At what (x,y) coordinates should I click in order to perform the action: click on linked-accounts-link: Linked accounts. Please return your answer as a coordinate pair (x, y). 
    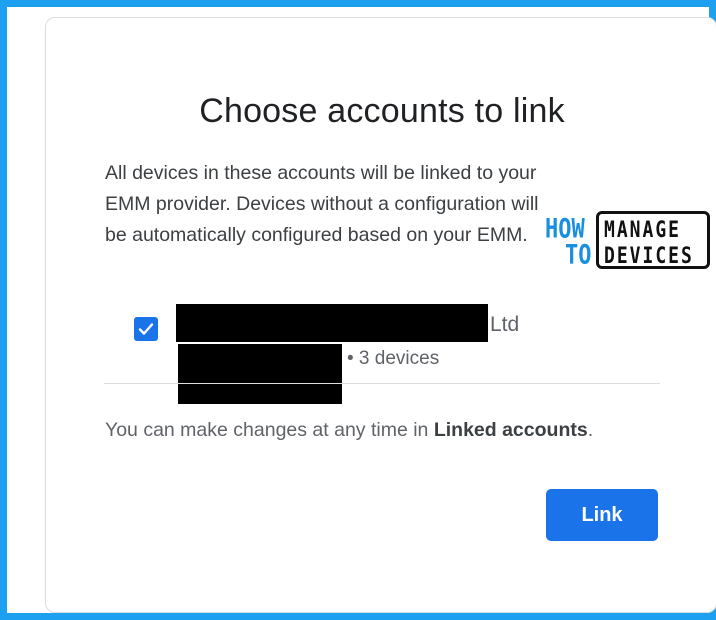
    Looking at the image, I should click on (511, 430).